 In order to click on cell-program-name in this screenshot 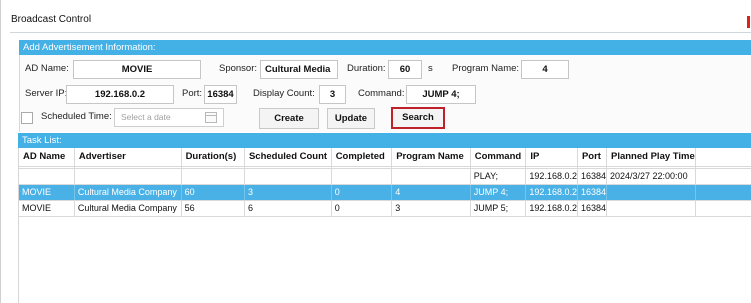, I will do `click(431, 176)`.